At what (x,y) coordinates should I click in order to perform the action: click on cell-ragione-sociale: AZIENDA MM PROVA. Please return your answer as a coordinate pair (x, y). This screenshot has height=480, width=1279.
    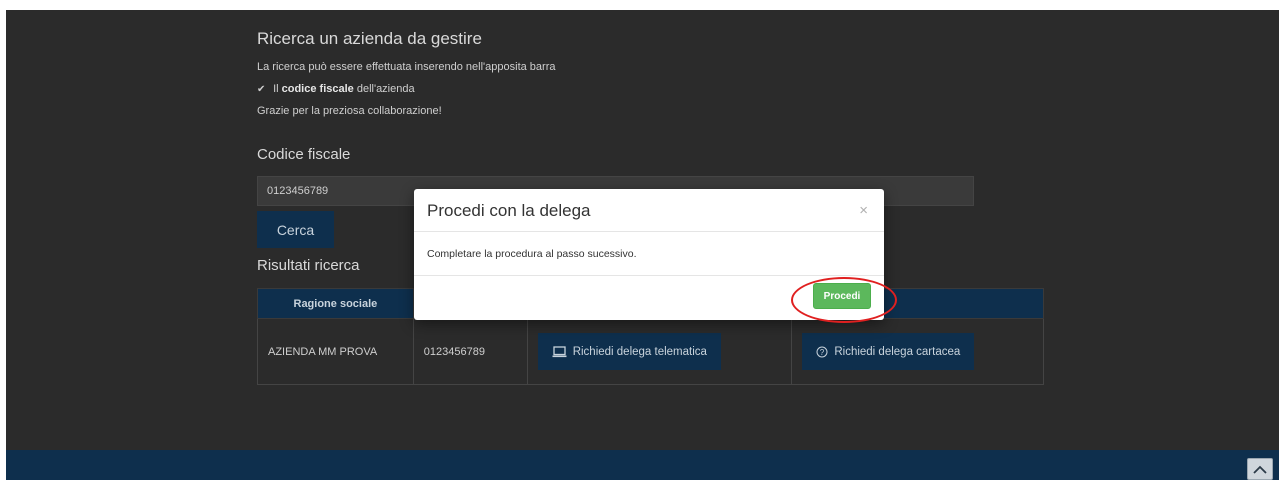
    Looking at the image, I should click on (335, 351).